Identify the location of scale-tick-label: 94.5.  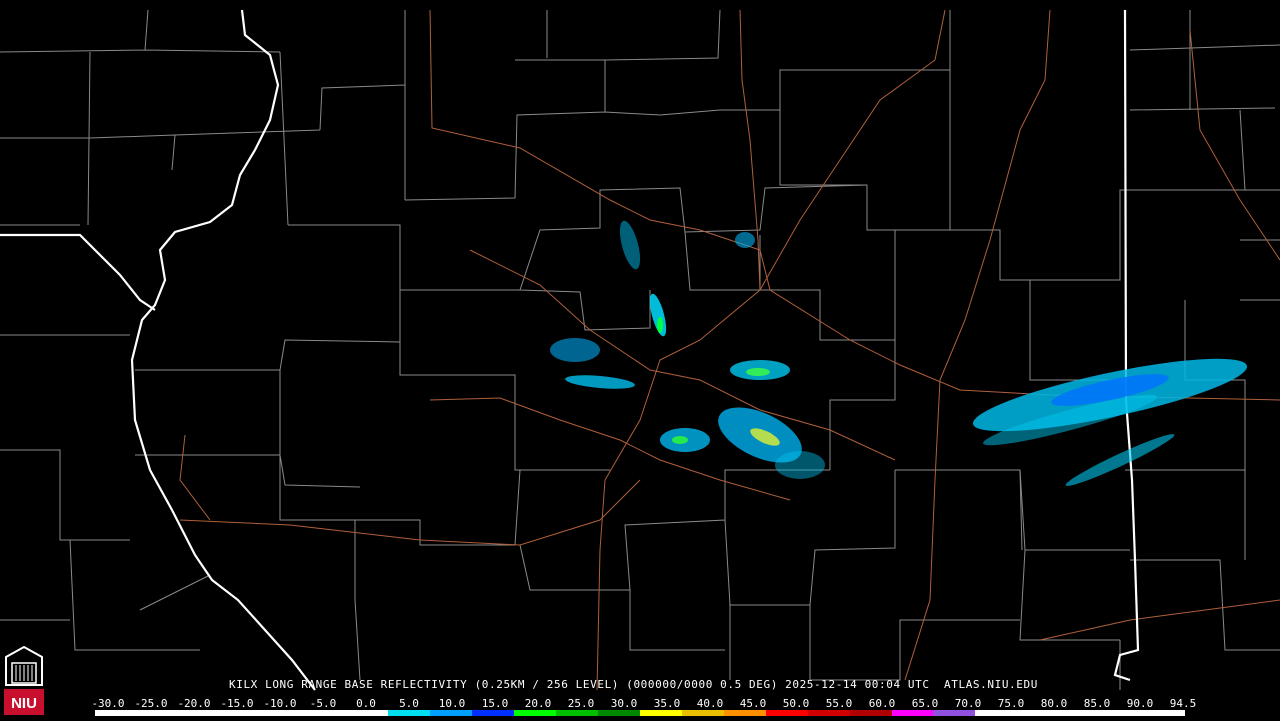
(1183, 703).